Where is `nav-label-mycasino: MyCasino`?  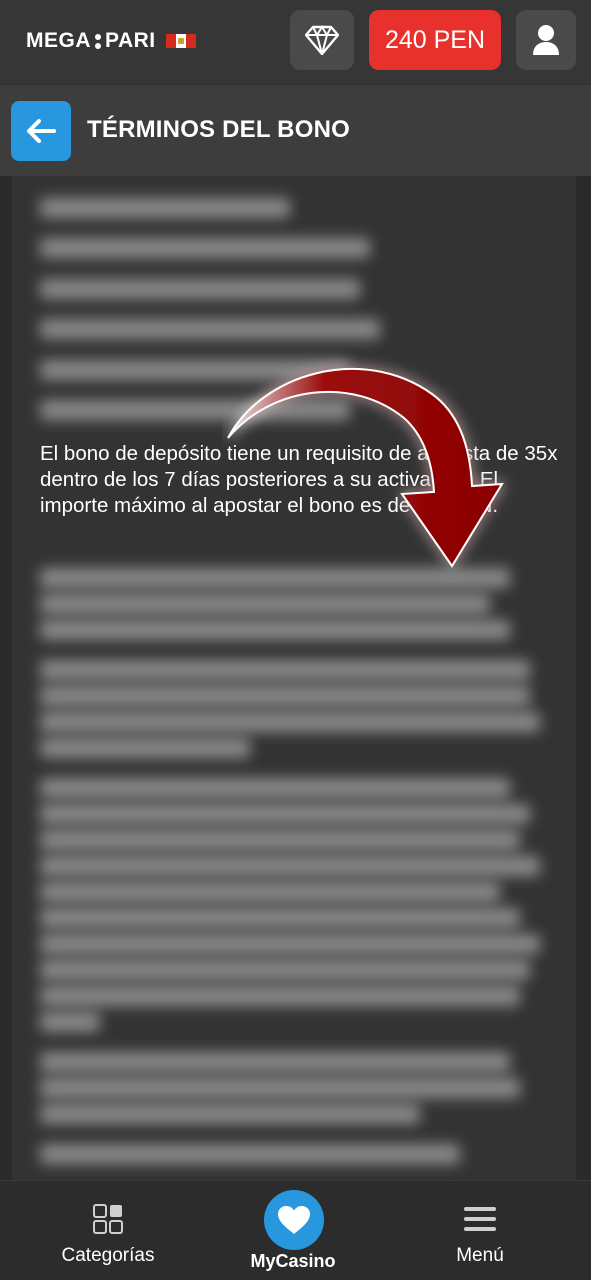
nav-label-mycasino: MyCasino is located at coordinates (293, 1261).